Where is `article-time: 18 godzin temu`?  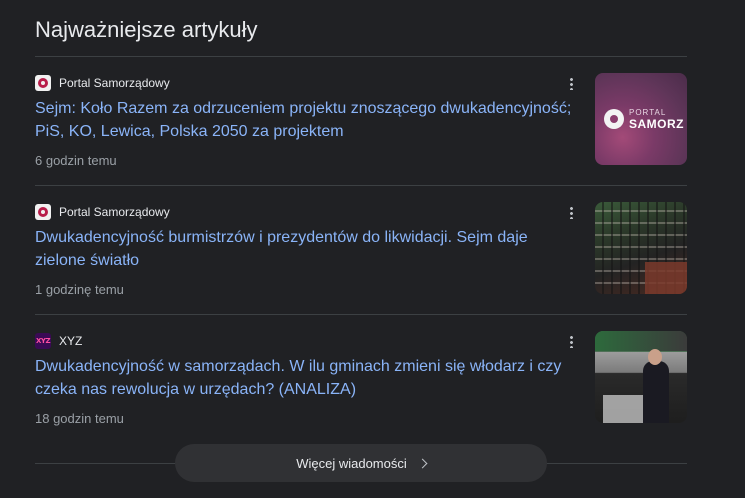 article-time: 18 godzin temu is located at coordinates (79, 418).